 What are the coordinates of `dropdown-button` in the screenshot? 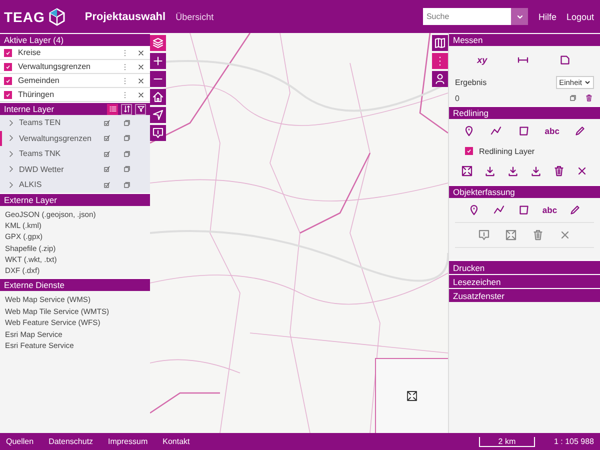 It's located at (519, 16).